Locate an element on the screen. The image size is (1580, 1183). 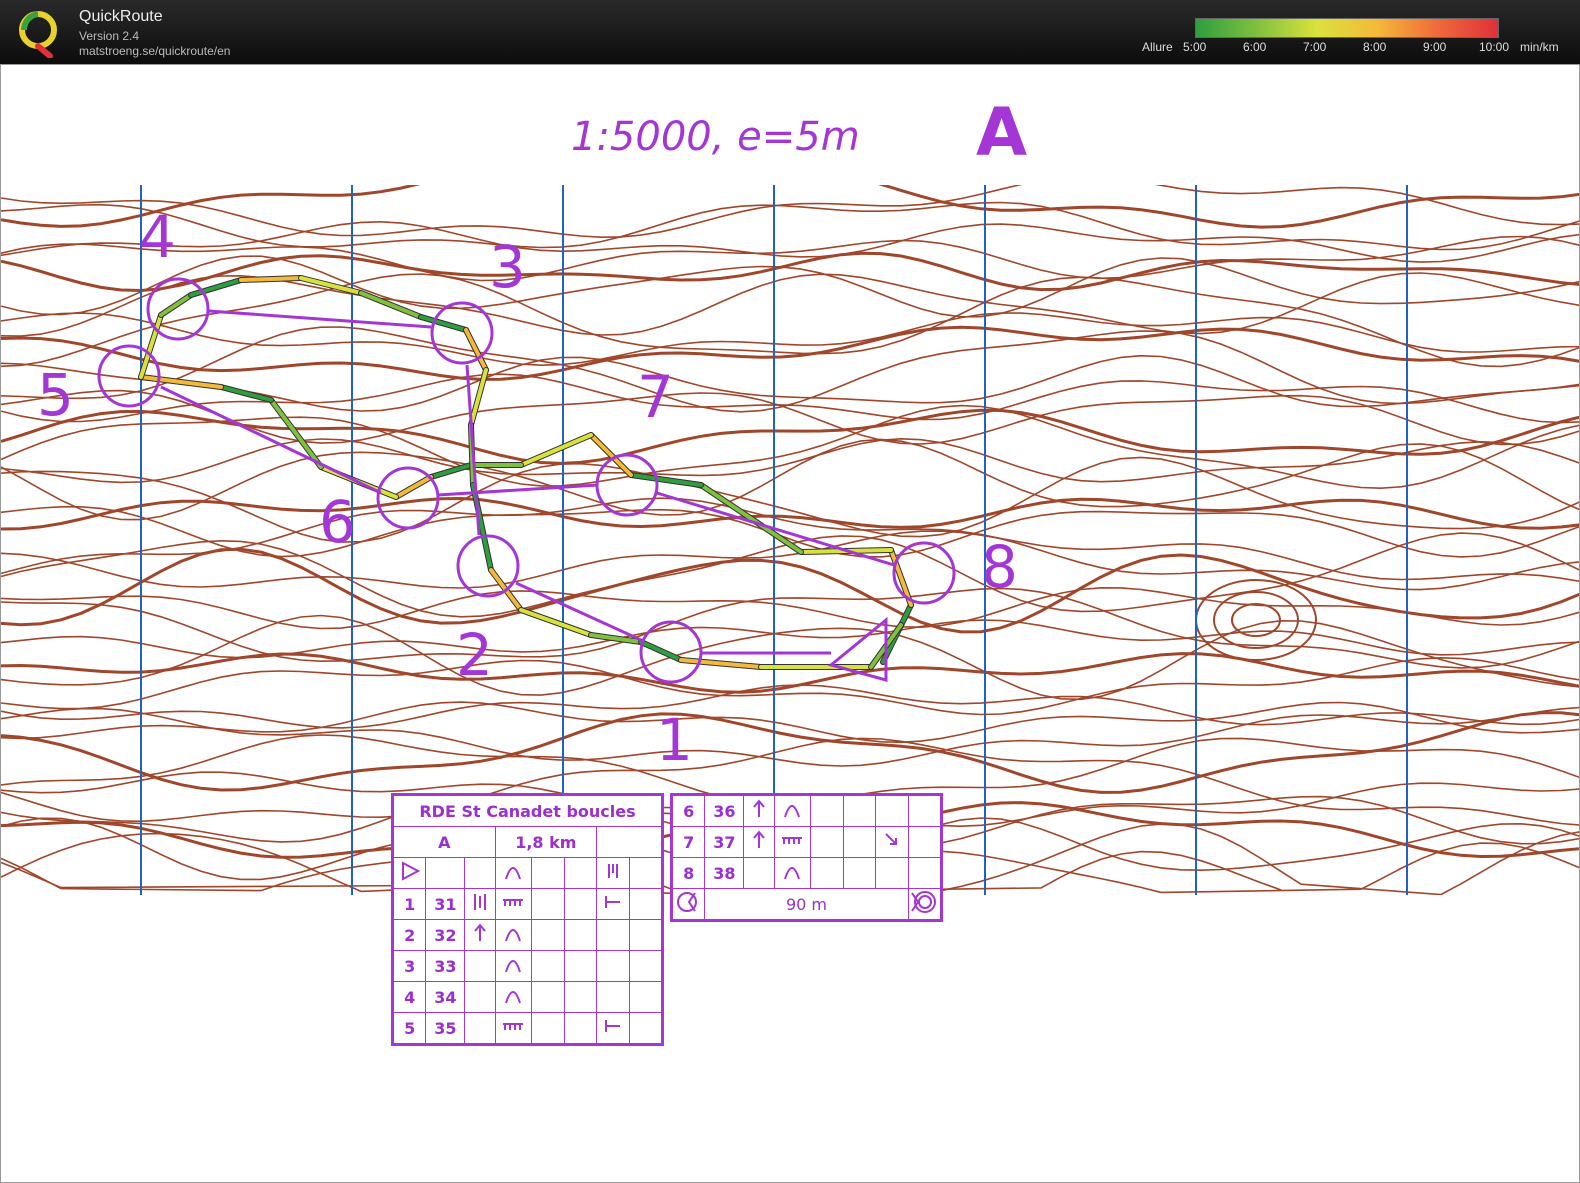
app-url: matstroeng.se/quickroute/en is located at coordinates (154, 51).